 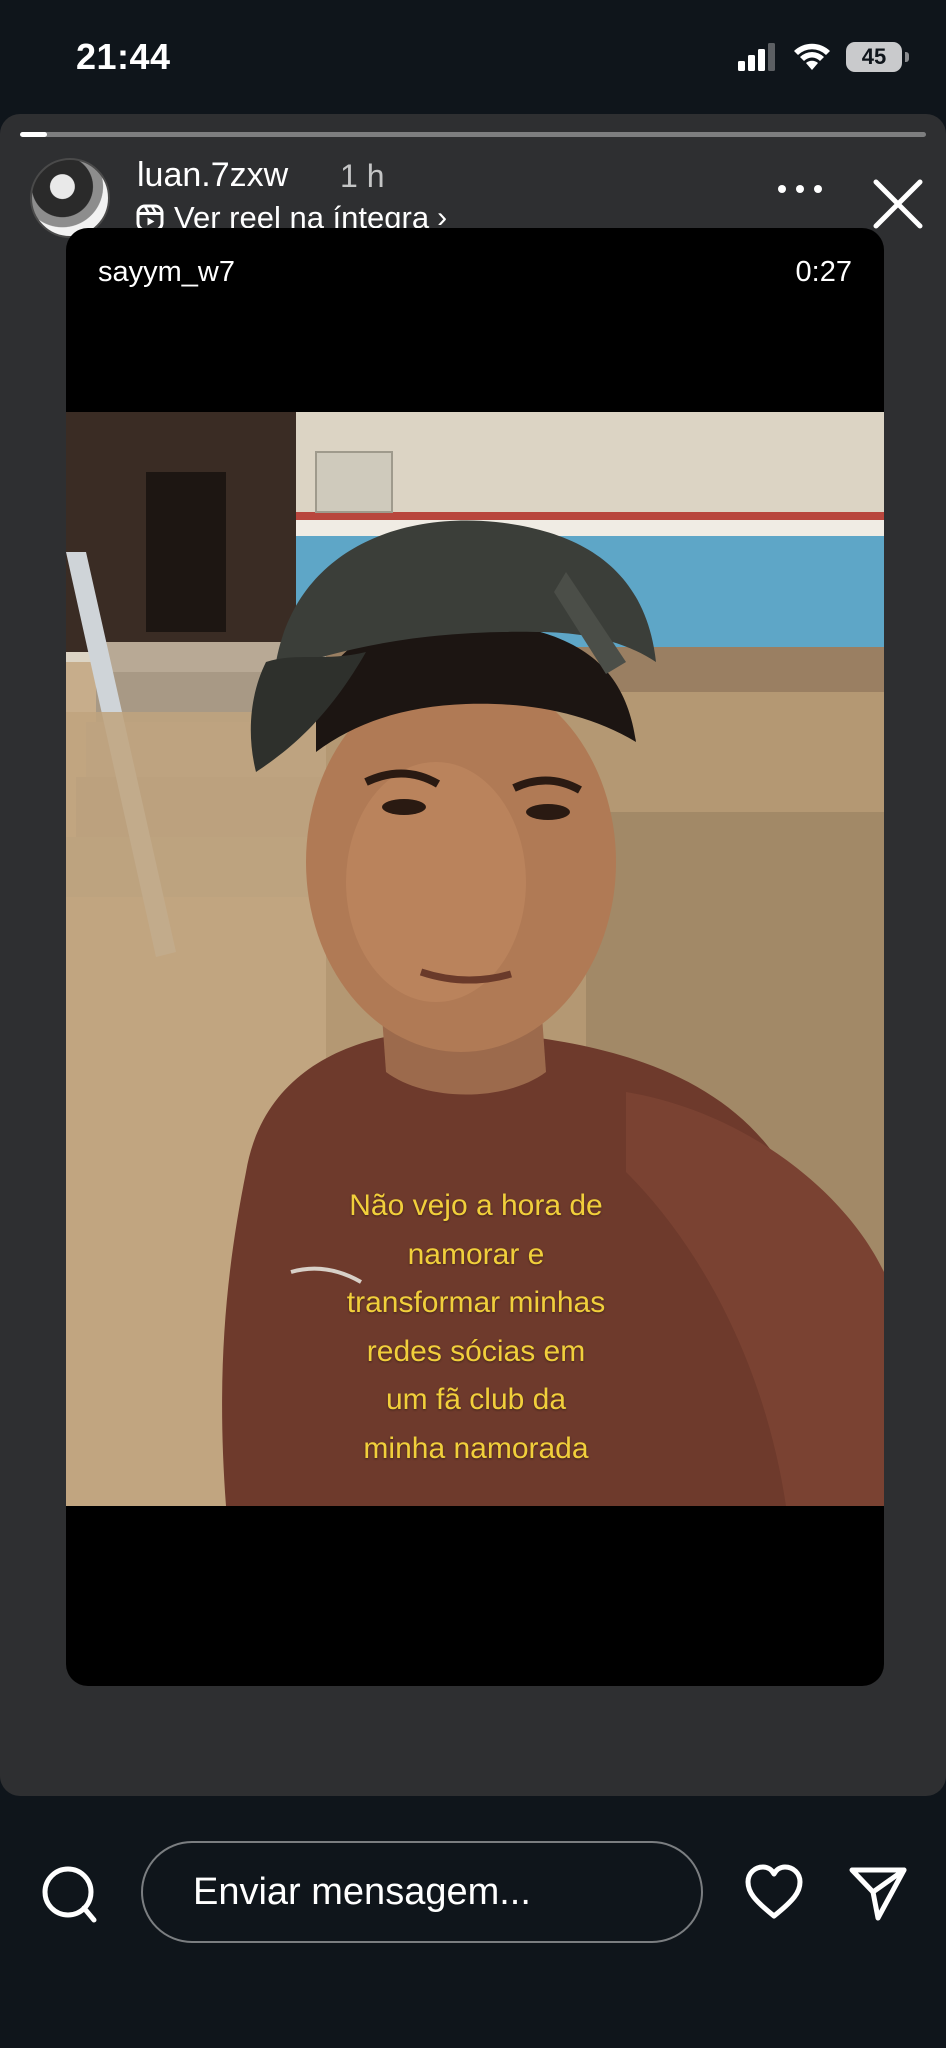 What do you see at coordinates (878, 1892) in the screenshot?
I see `send-icon` at bounding box center [878, 1892].